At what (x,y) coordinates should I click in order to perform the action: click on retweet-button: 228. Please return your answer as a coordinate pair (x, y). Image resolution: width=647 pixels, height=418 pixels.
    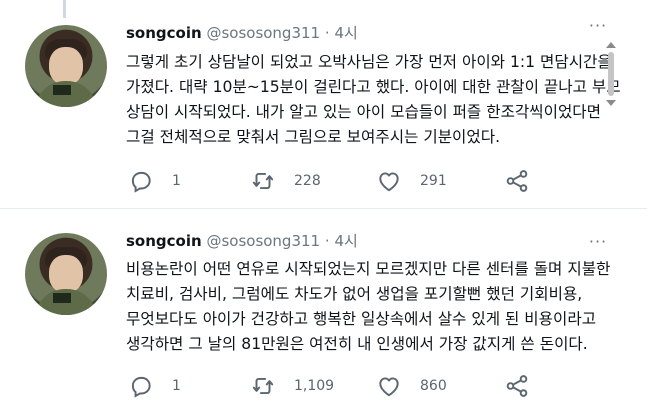
    Looking at the image, I should click on (285, 181).